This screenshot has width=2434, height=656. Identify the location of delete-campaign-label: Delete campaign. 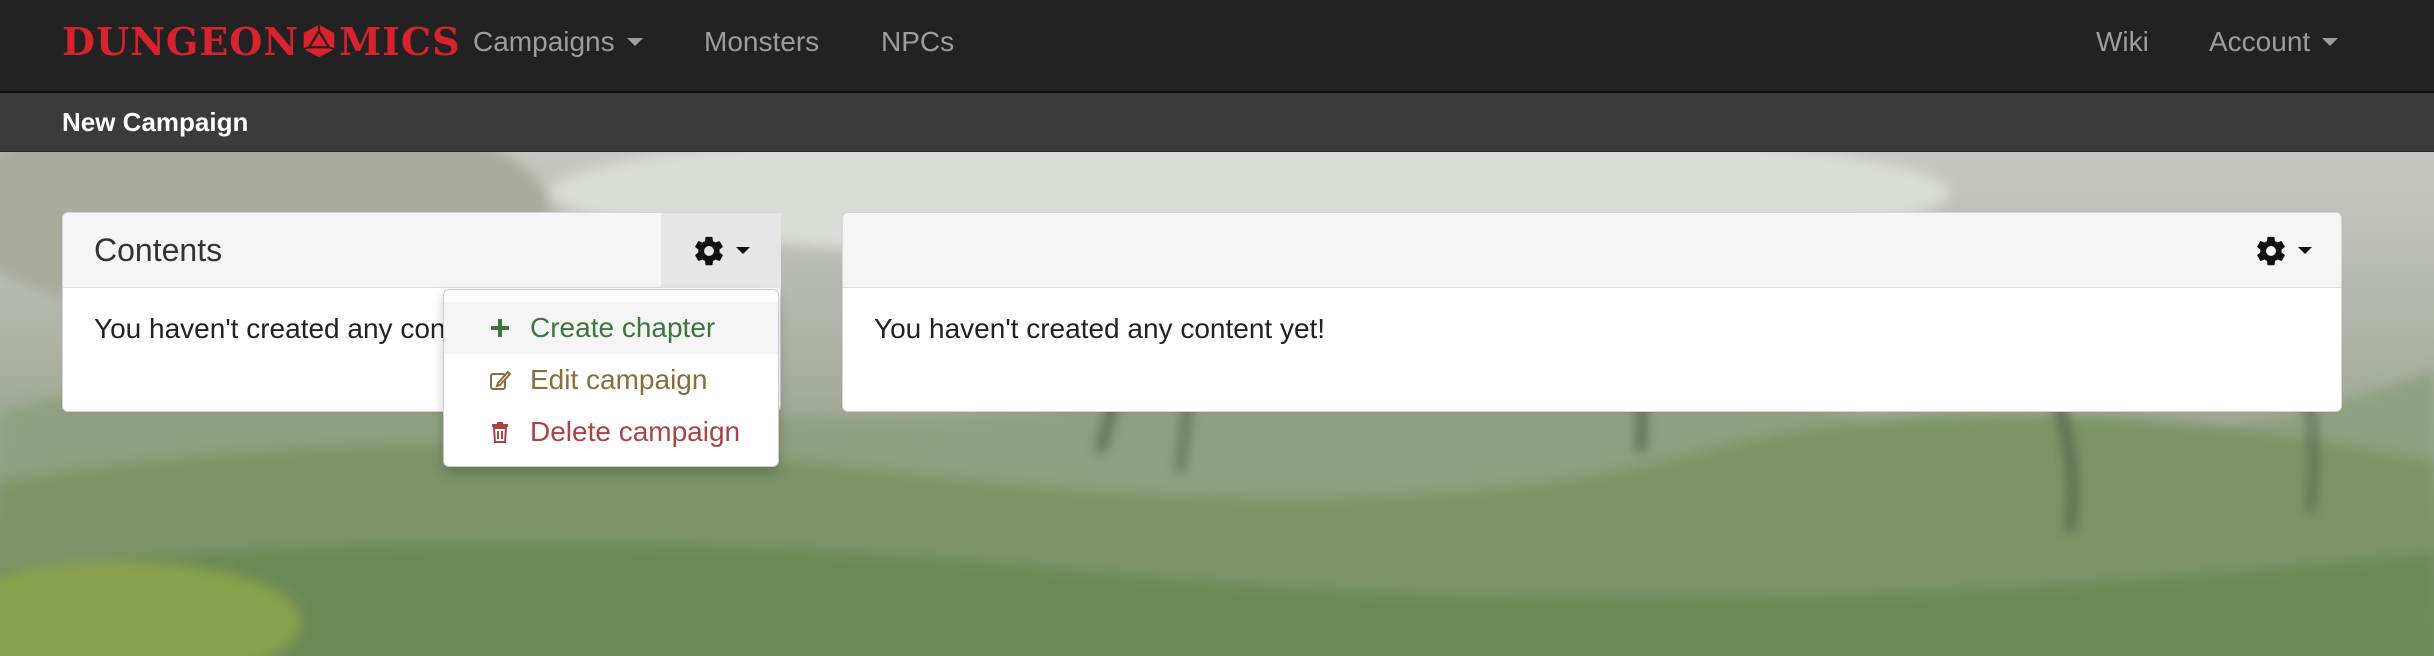
(635, 431).